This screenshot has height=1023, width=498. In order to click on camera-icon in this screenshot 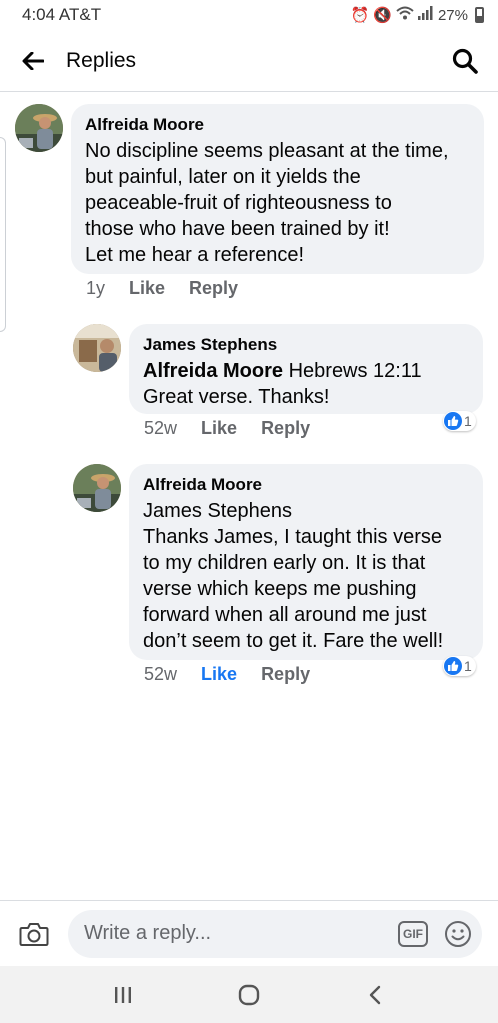, I will do `click(34, 934)`.